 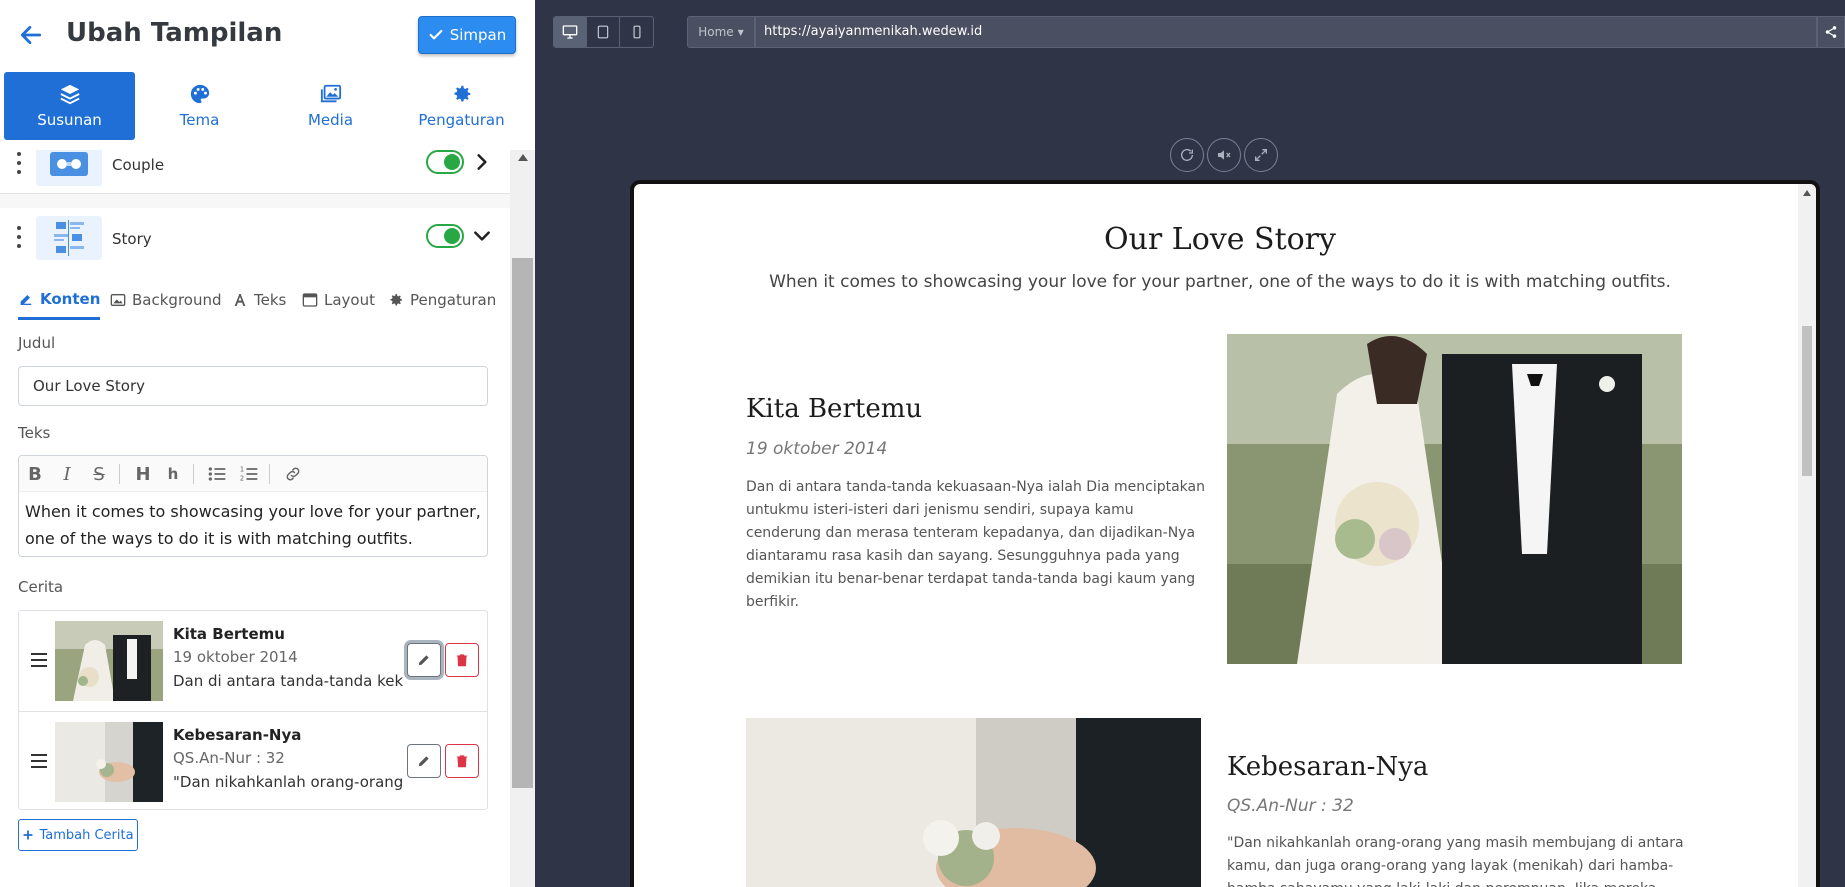 What do you see at coordinates (436, 34) in the screenshot?
I see `check-icon` at bounding box center [436, 34].